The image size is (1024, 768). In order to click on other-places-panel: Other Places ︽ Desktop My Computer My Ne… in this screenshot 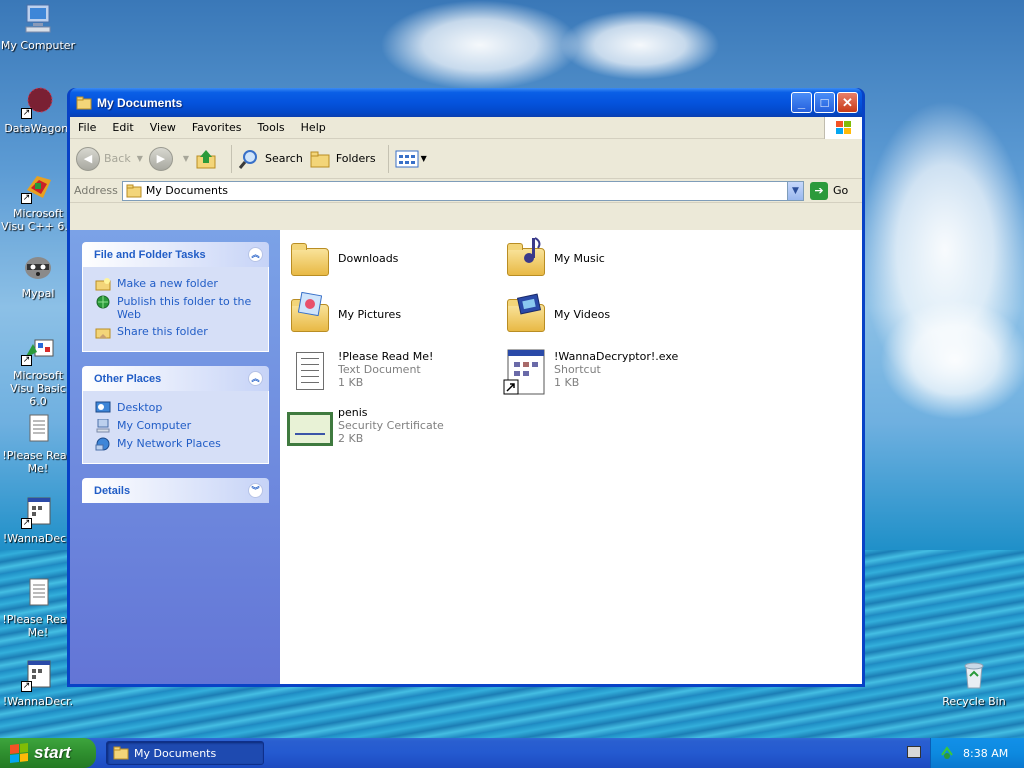, I will do `click(175, 415)`.